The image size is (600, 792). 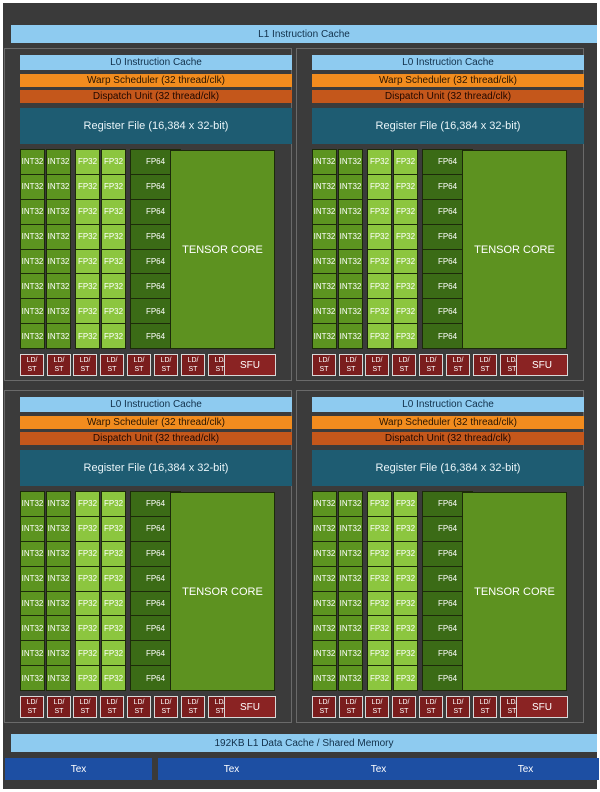 I want to click on tex-unit-1: Tex, so click(x=78, y=769).